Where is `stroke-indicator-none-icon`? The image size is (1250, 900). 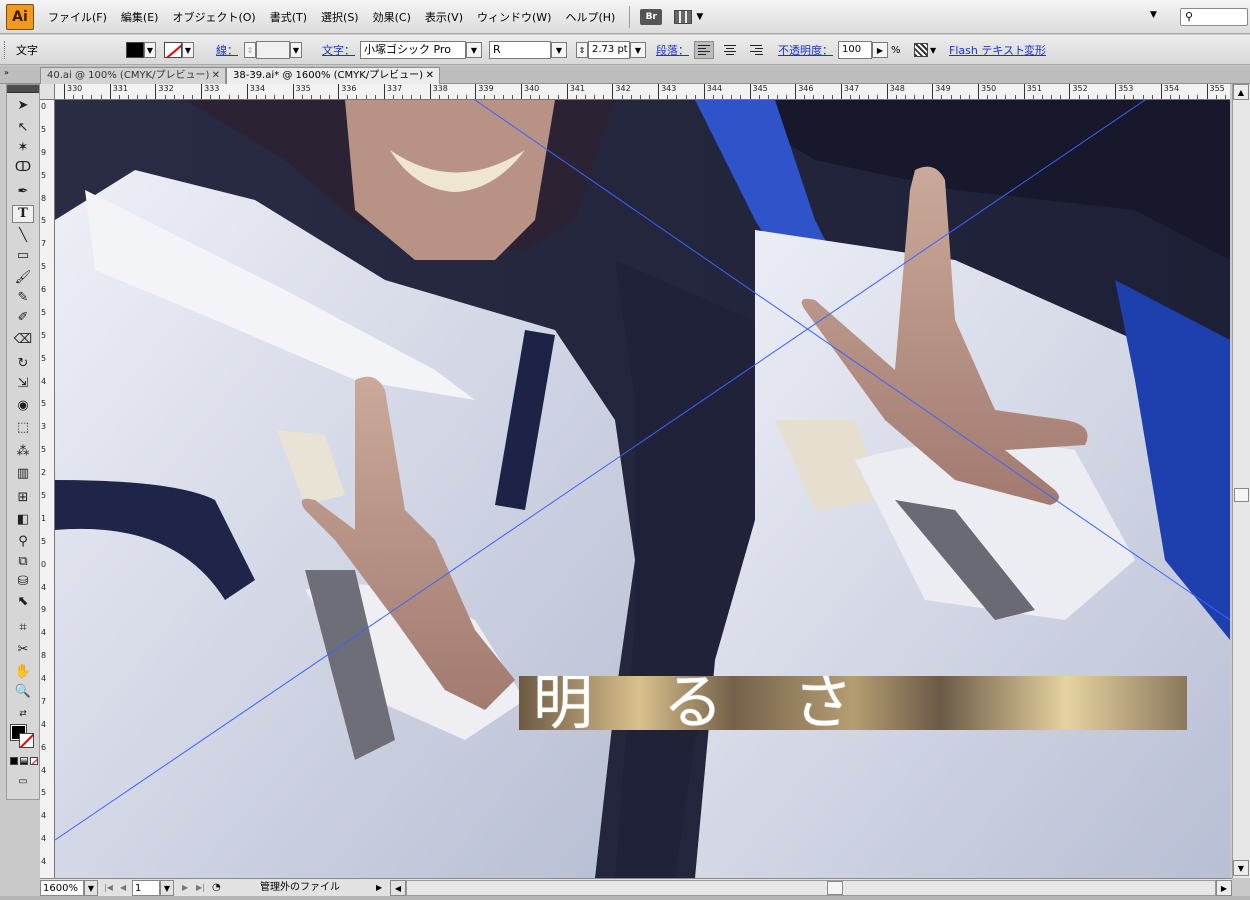 stroke-indicator-none-icon is located at coordinates (26, 740).